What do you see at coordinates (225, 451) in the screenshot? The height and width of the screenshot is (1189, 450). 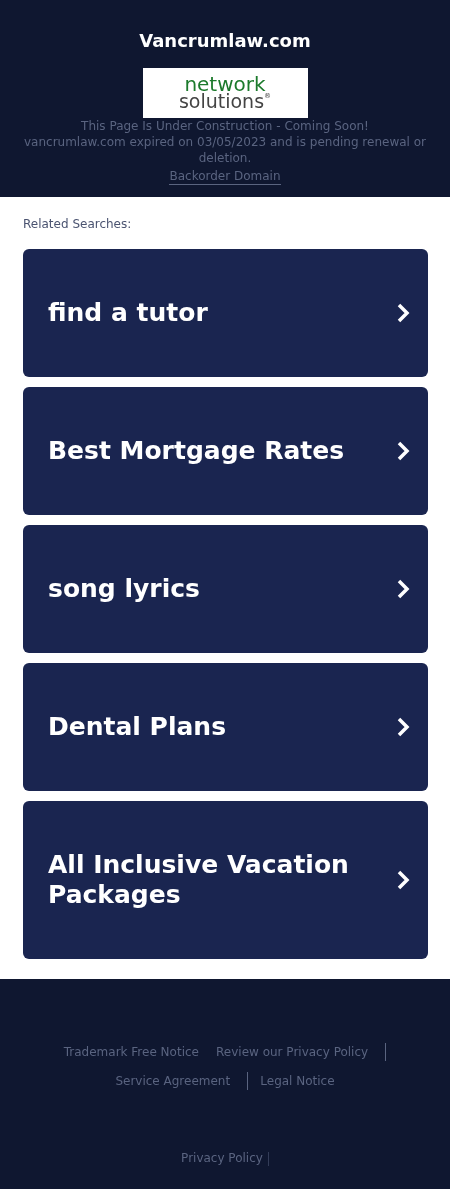 I see `search-link-card: Best Mortgage Rates` at bounding box center [225, 451].